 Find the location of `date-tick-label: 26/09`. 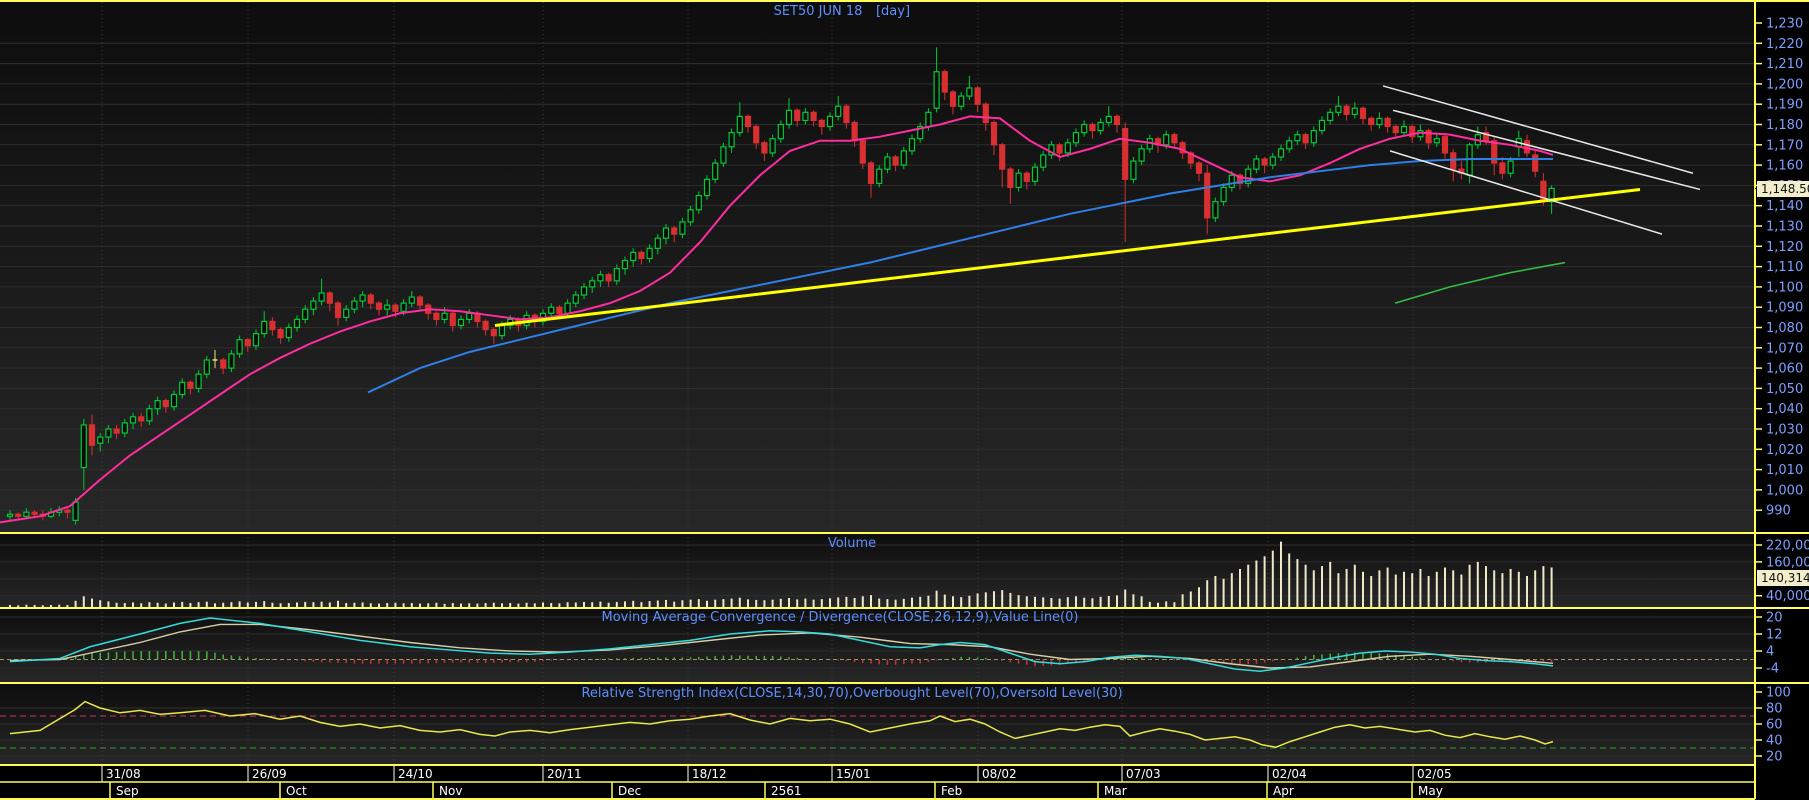

date-tick-label: 26/09 is located at coordinates (269, 774).